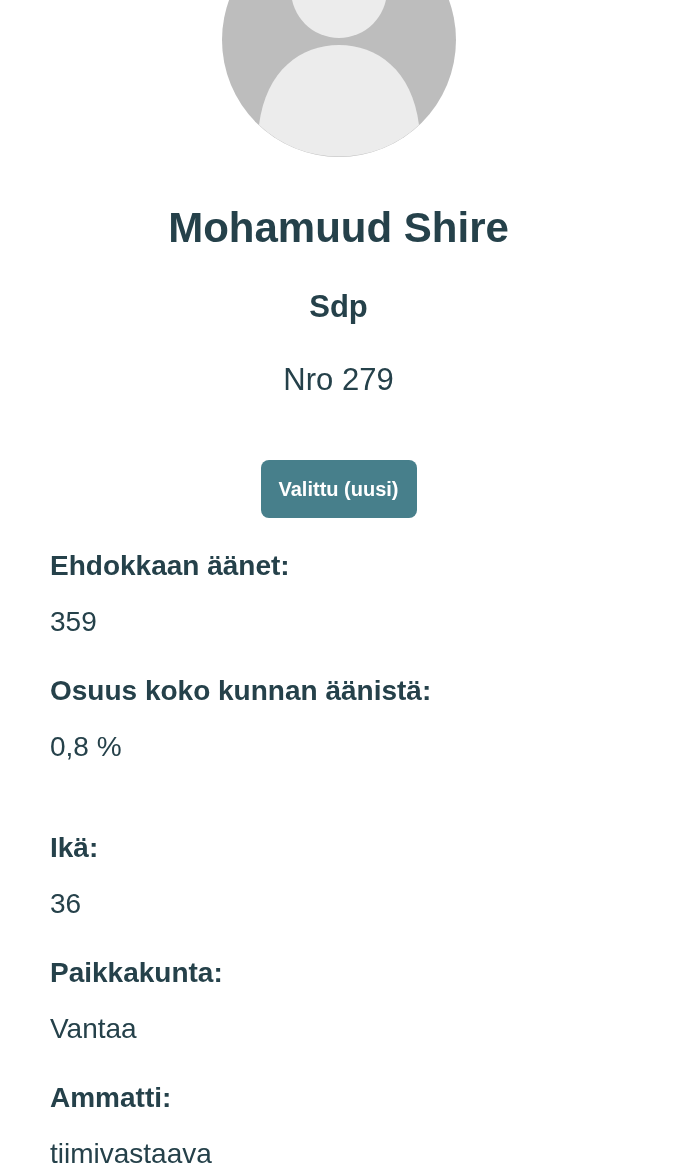  What do you see at coordinates (137, 973) in the screenshot?
I see `field-label: Paikkakunta:` at bounding box center [137, 973].